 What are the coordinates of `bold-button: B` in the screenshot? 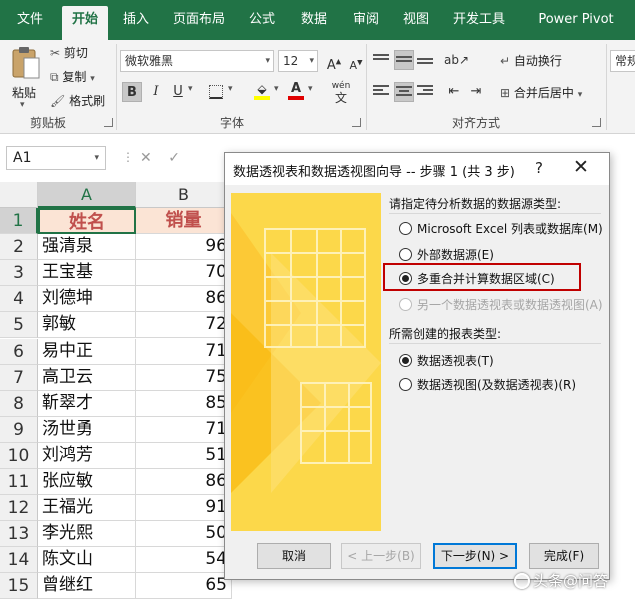 It's located at (132, 92).